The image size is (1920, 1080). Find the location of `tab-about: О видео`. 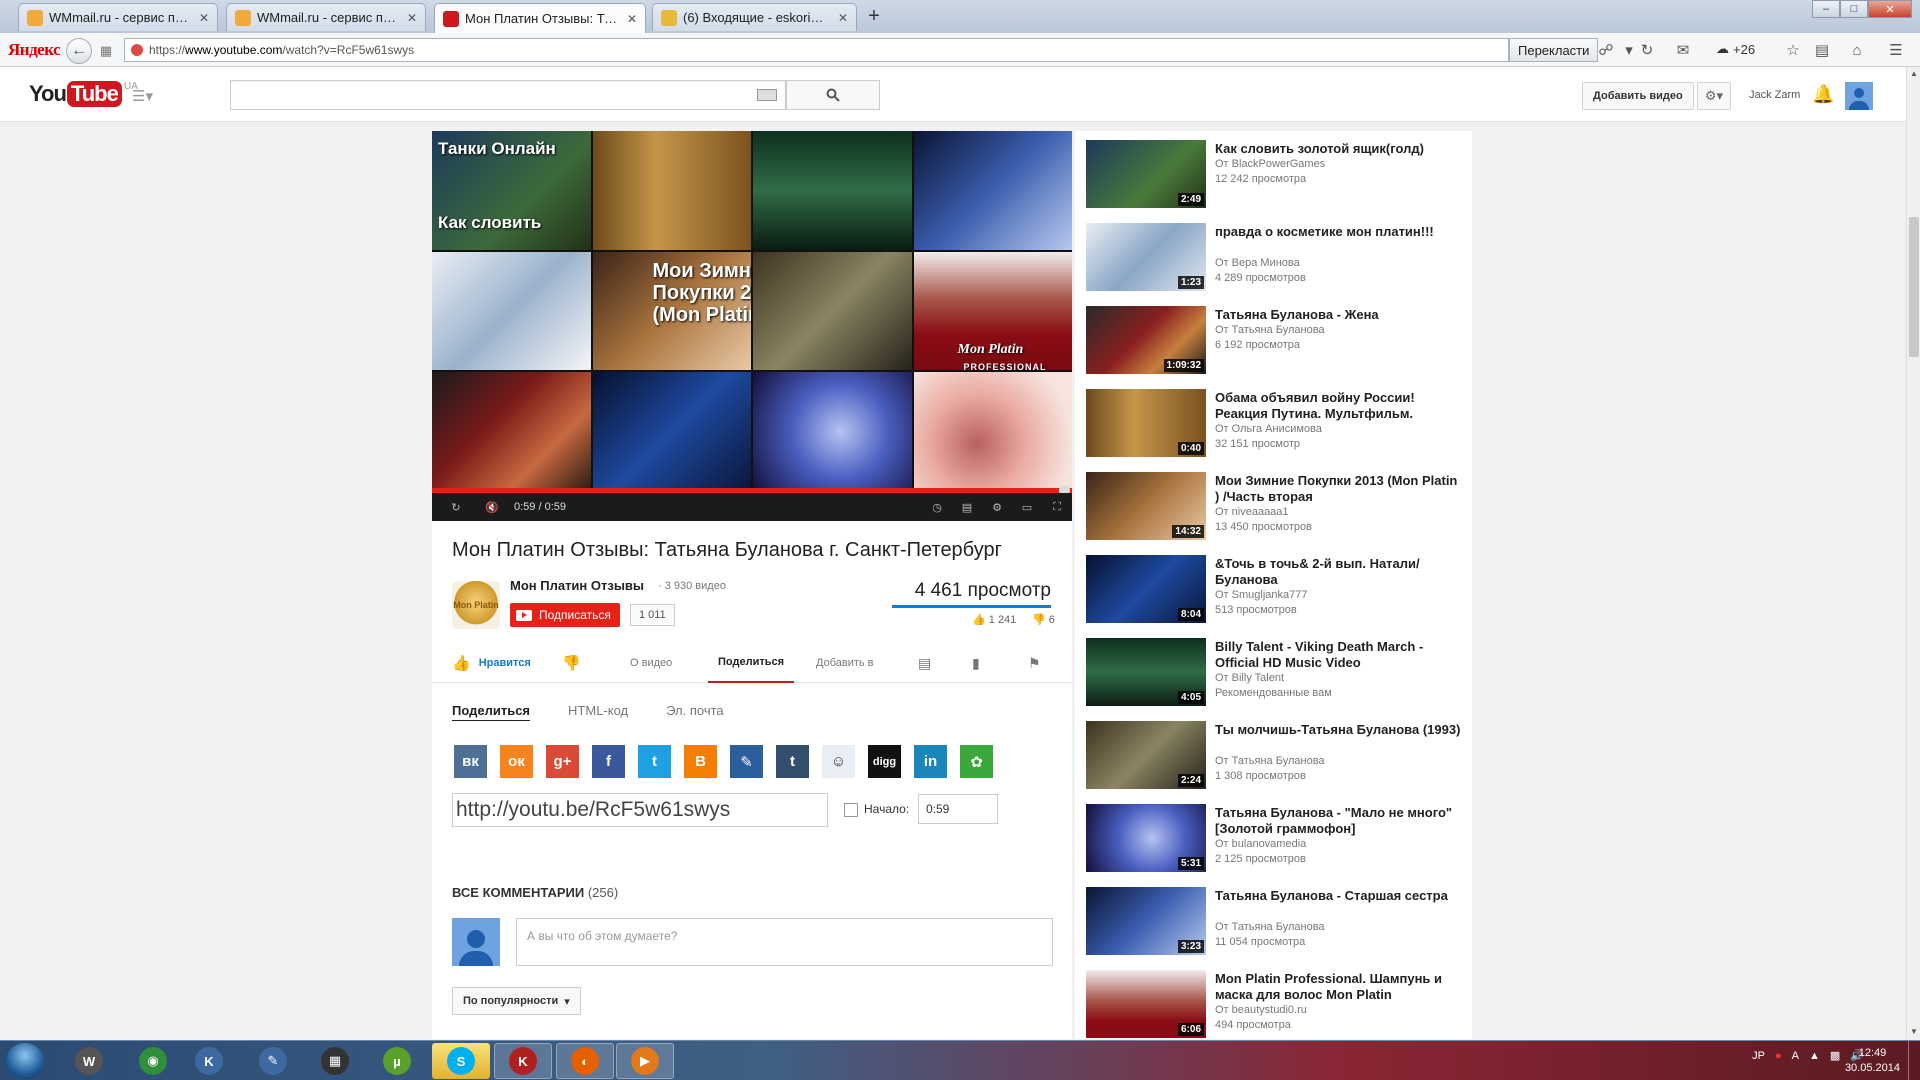

tab-about: О видео is located at coordinates (651, 663).